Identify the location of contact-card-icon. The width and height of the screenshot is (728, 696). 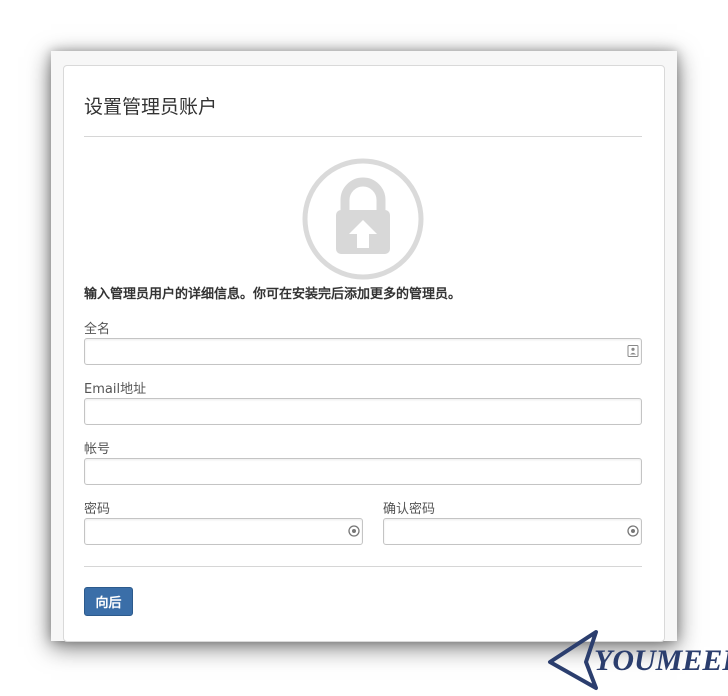
(633, 351).